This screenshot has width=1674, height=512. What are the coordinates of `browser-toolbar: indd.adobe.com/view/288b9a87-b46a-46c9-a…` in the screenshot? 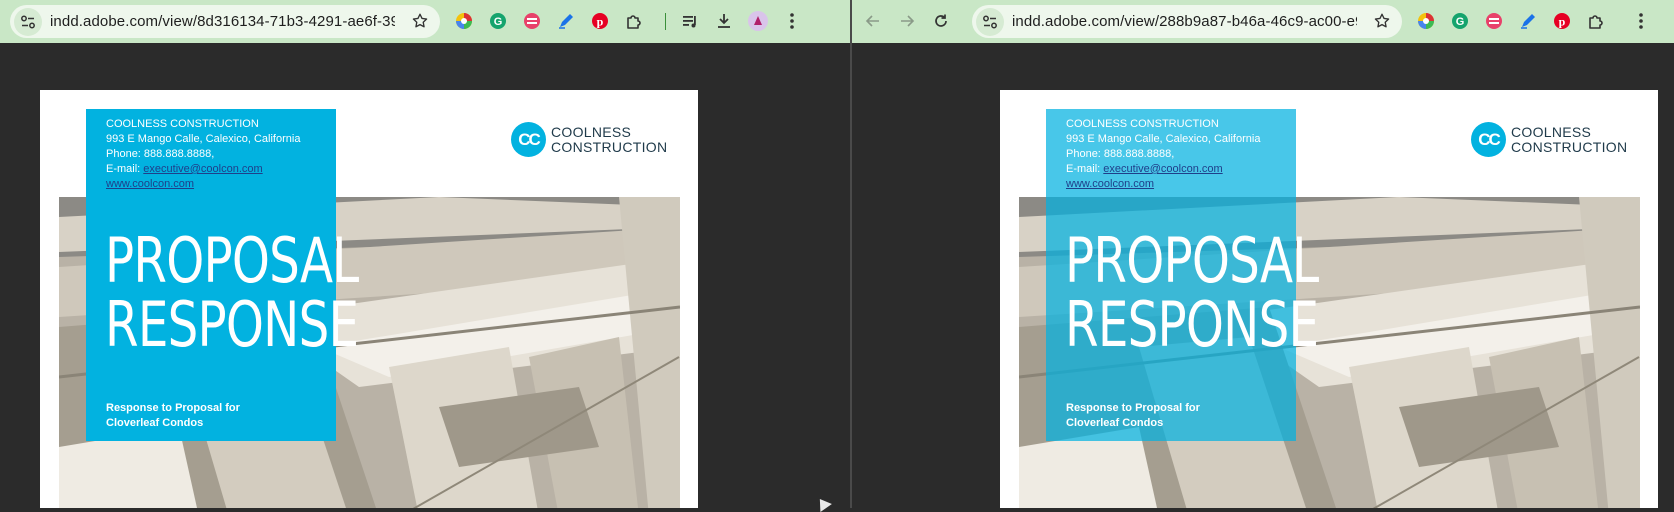 It's located at (1263, 21).